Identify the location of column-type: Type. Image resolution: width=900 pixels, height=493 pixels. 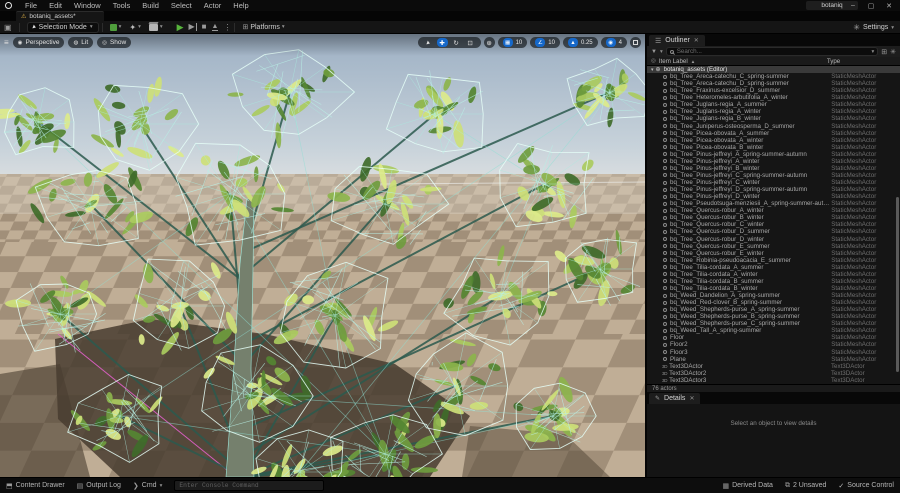
(833, 61).